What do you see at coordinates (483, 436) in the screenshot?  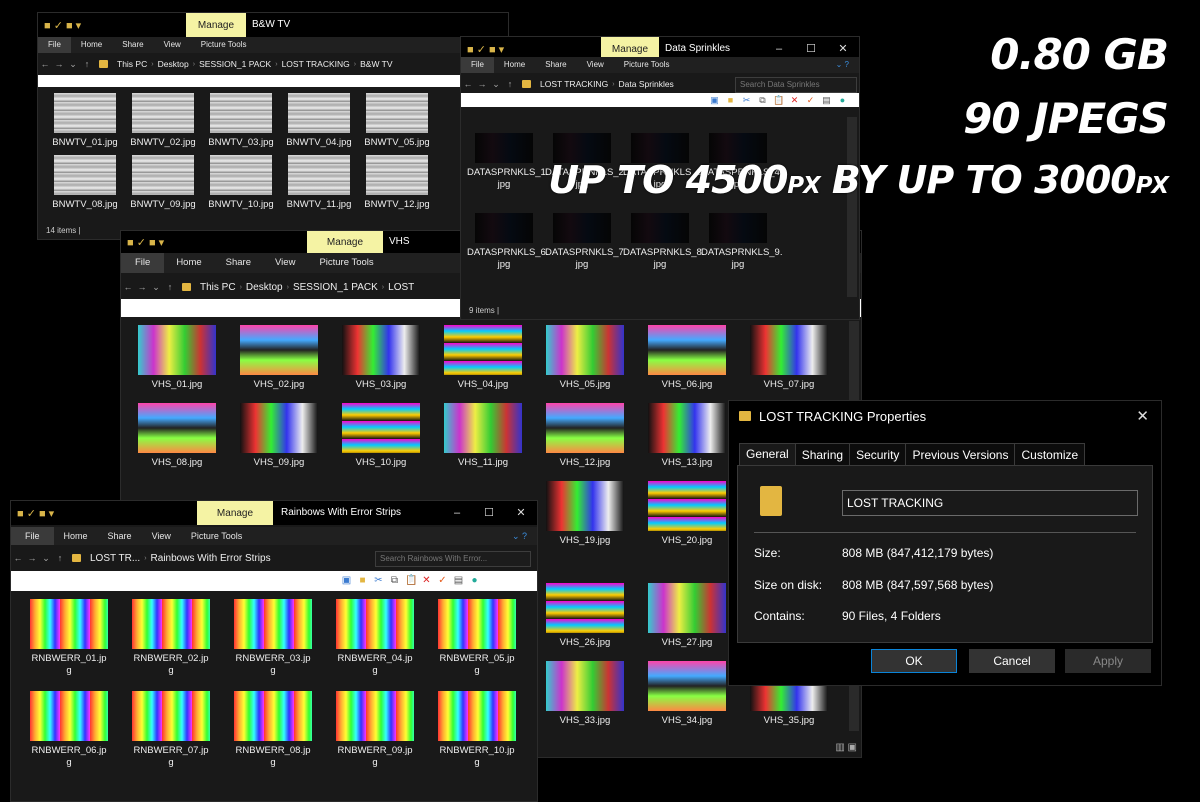 I see `file-item: VHS_11.jpg` at bounding box center [483, 436].